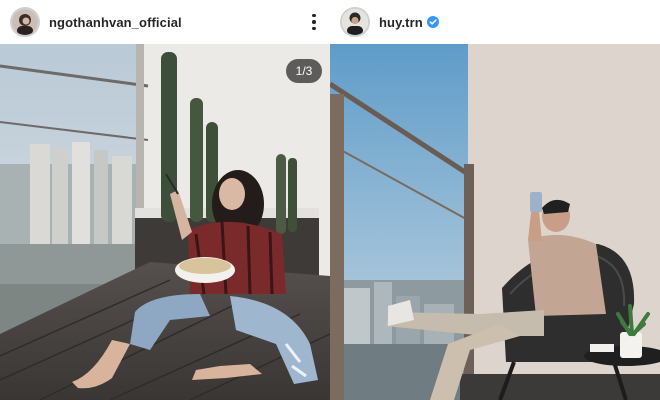  I want to click on verified-badge-icon, so click(432, 22).